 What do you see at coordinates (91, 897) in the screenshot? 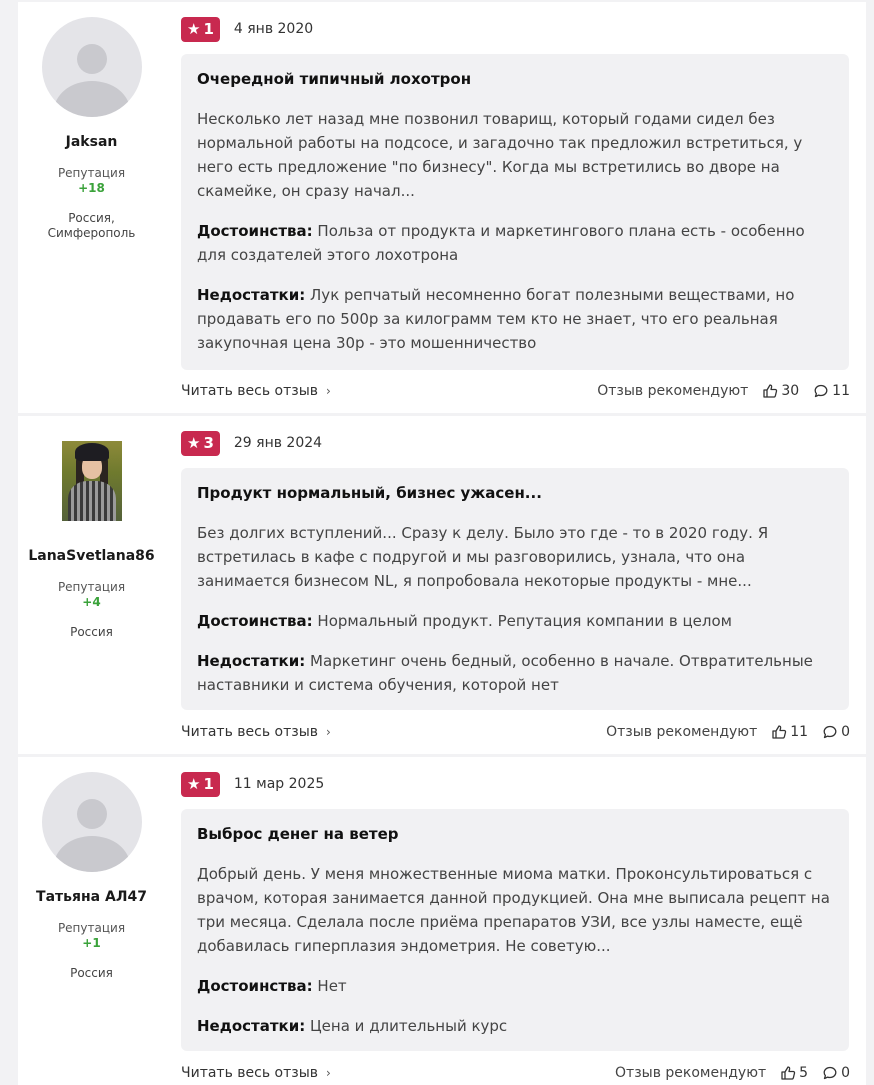
I see `author-name: Татьяна АЛ47` at bounding box center [91, 897].